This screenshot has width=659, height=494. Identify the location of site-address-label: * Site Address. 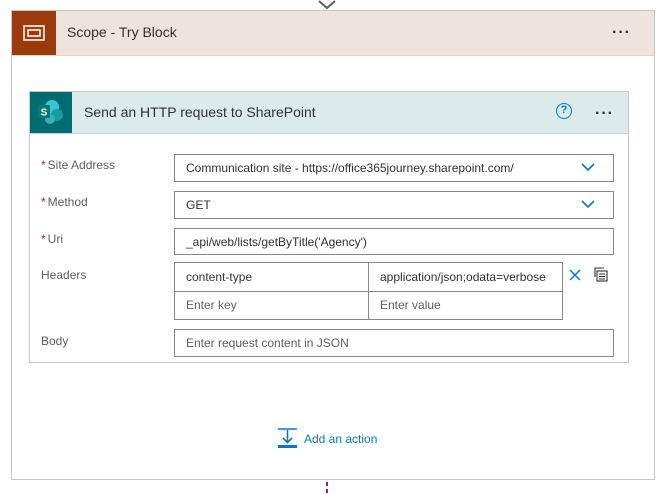
(78, 165).